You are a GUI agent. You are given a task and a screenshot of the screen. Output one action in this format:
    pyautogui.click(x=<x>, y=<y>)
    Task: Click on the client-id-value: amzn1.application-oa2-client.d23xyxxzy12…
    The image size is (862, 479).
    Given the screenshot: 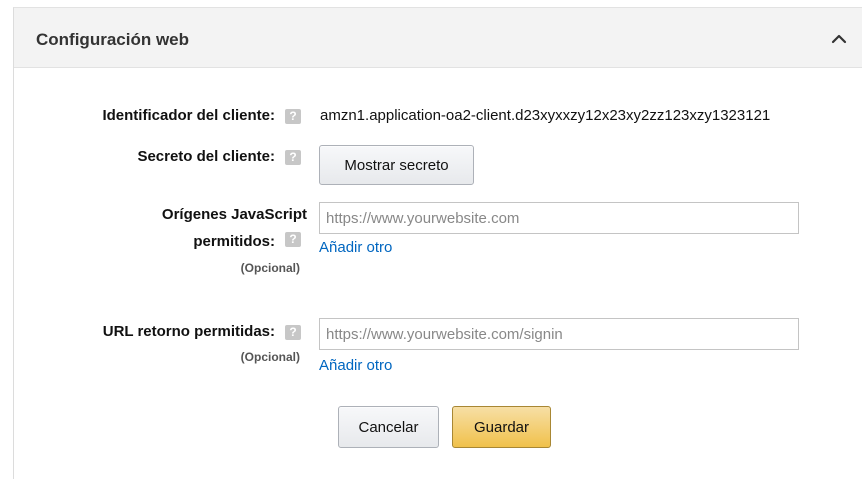 What is the action you would take?
    pyautogui.click(x=545, y=115)
    